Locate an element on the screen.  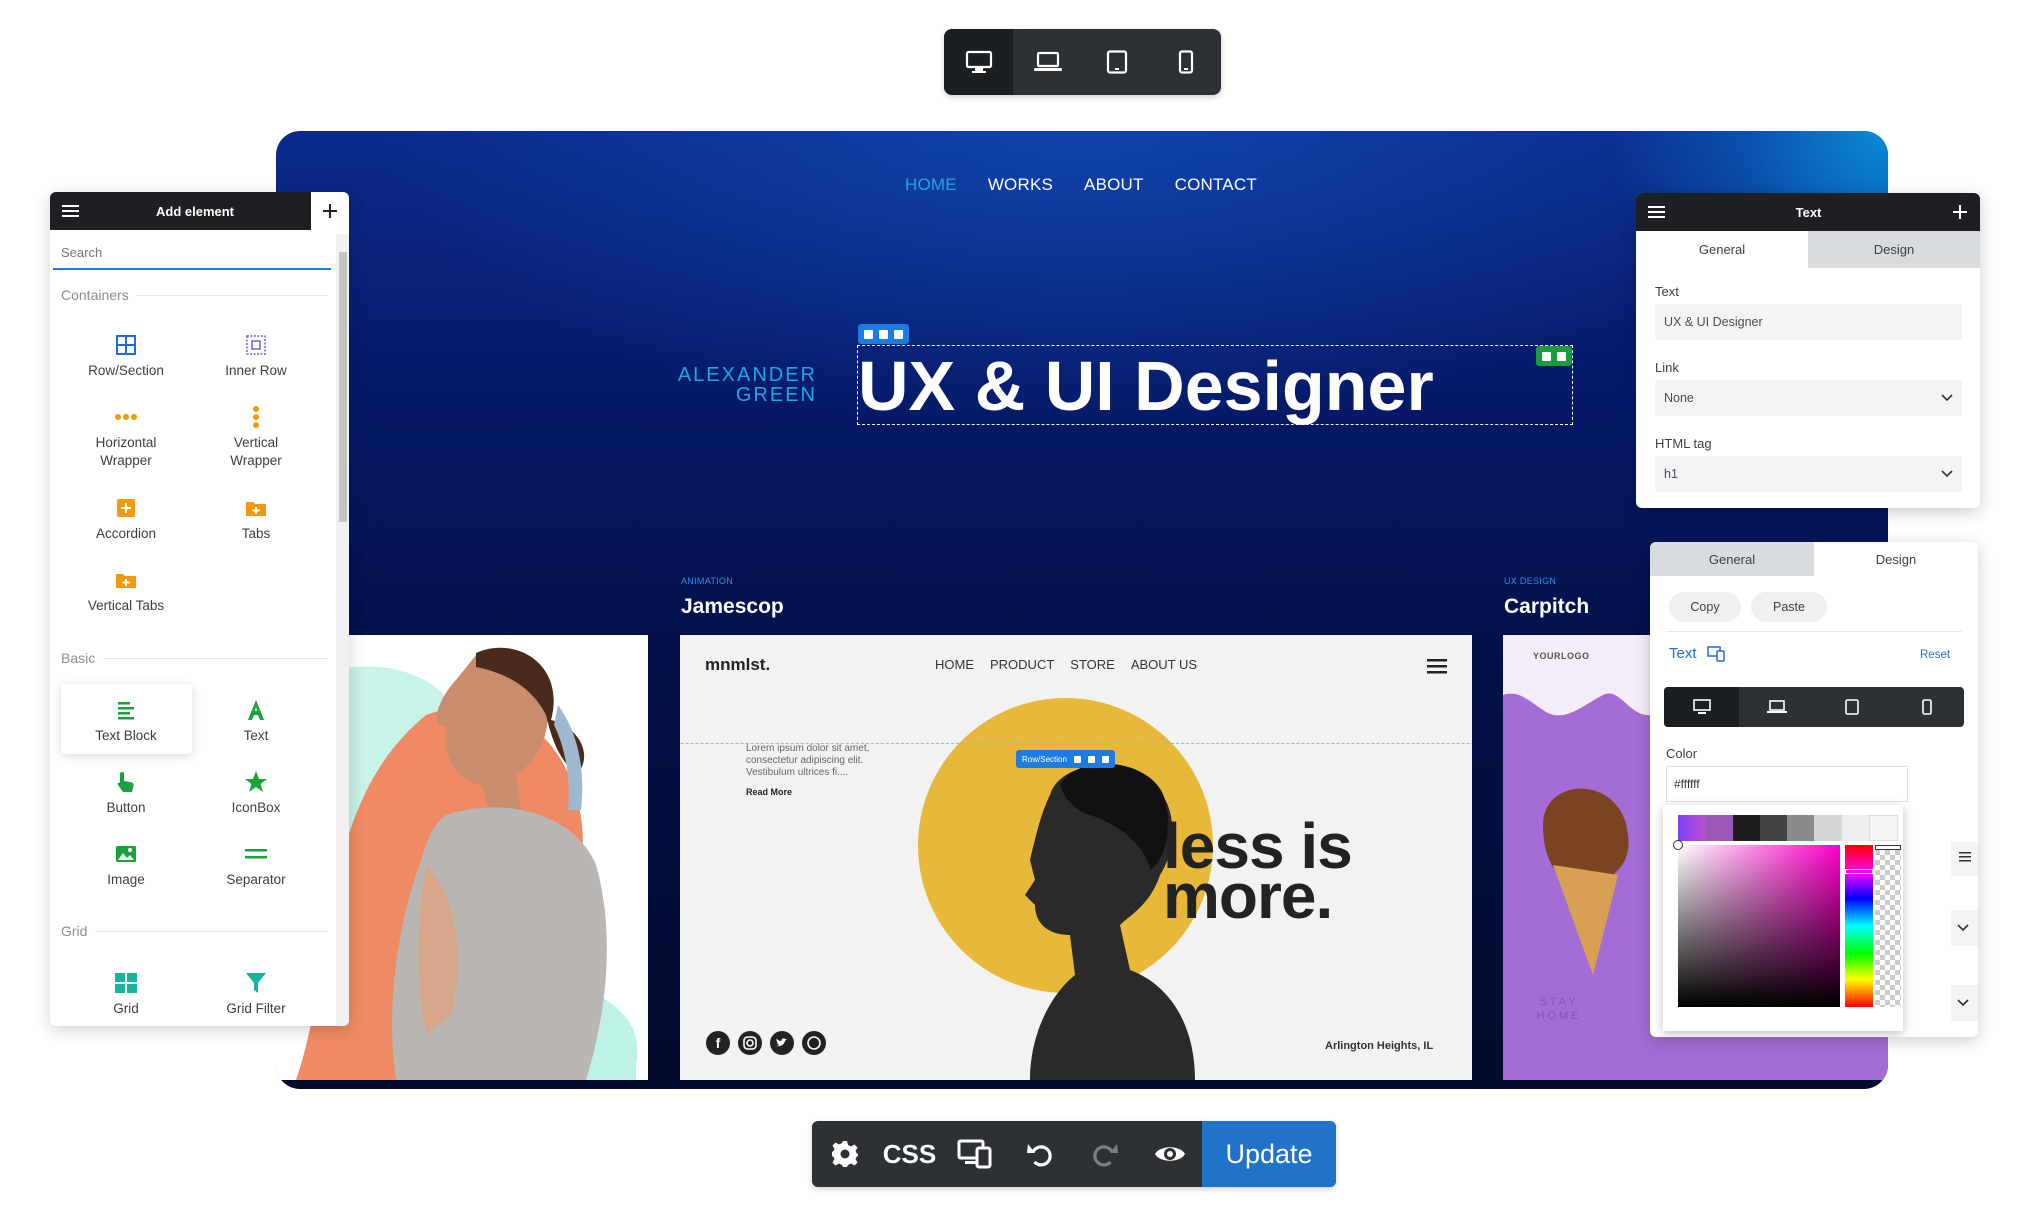
trash-icon is located at coordinates (1561, 356).